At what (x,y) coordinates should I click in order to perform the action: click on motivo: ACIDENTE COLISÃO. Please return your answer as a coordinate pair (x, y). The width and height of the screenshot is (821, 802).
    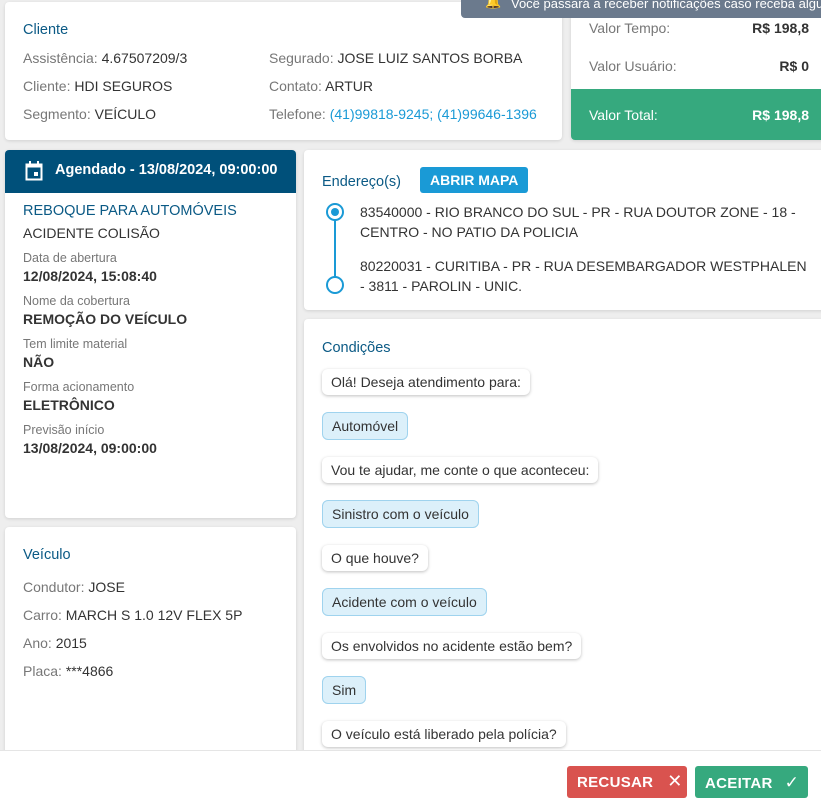
    Looking at the image, I should click on (91, 233).